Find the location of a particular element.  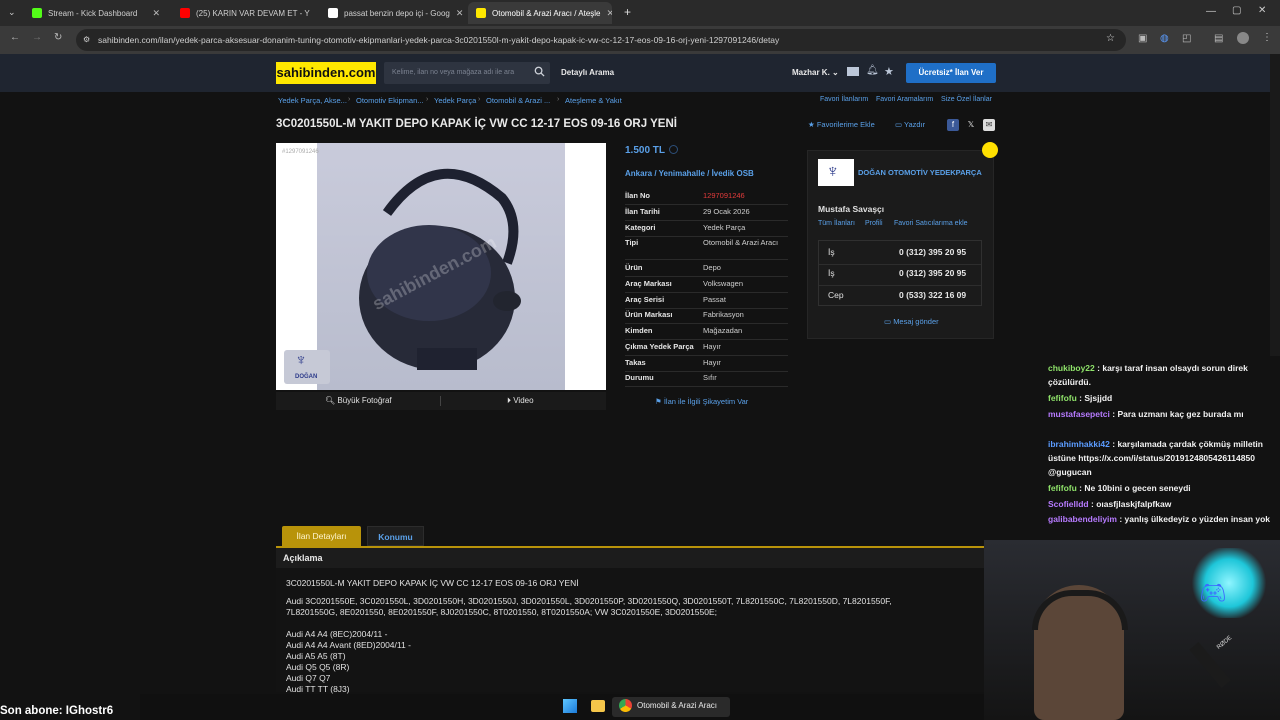

chat-username: mustafasepetci is located at coordinates (1079, 414).